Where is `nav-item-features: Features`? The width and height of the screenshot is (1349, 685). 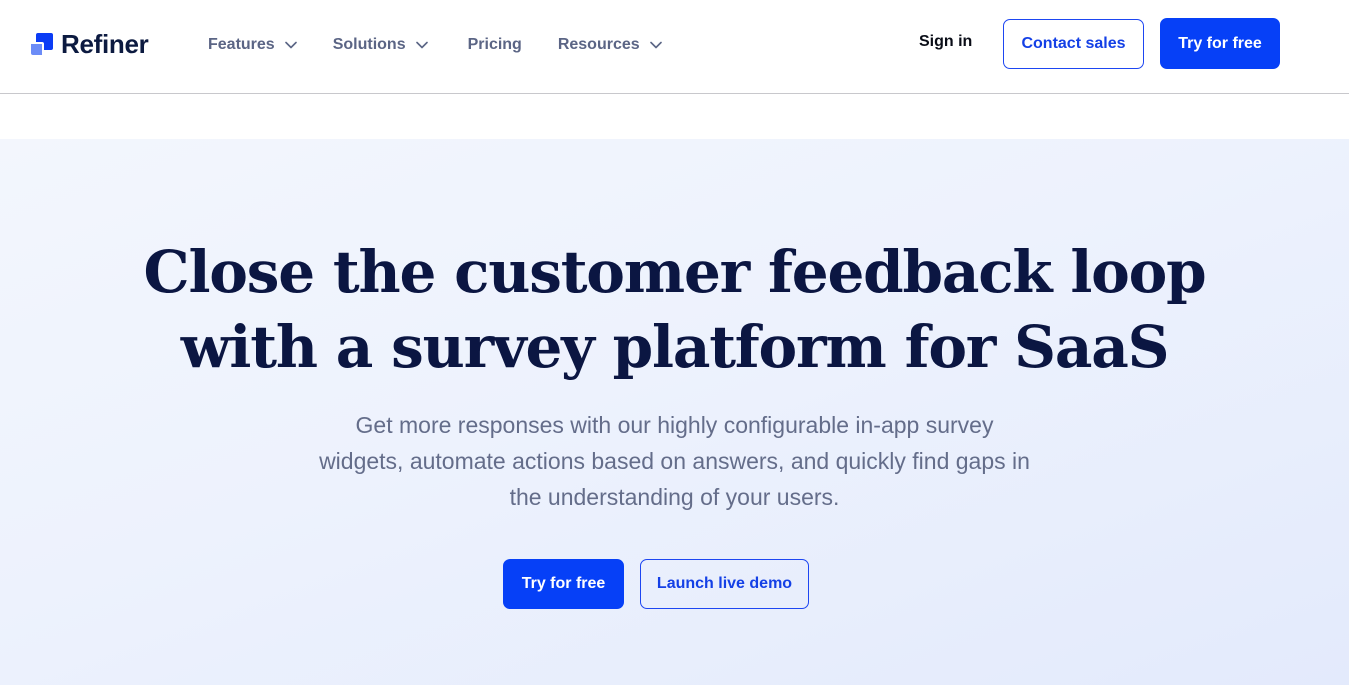 nav-item-features: Features is located at coordinates (252, 45).